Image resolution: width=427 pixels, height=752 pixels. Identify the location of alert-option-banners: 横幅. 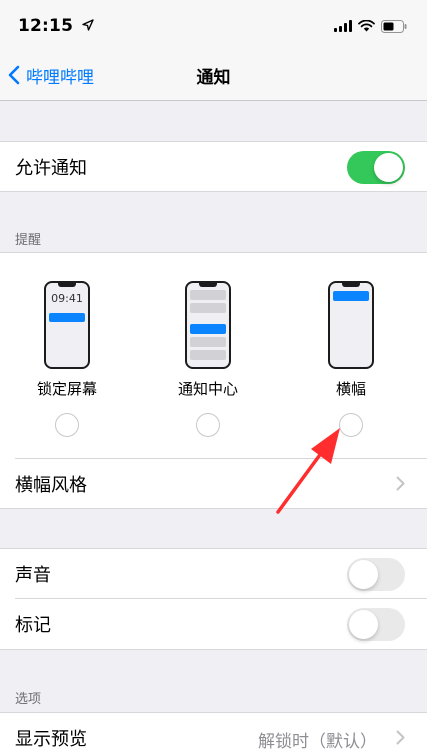
(351, 355).